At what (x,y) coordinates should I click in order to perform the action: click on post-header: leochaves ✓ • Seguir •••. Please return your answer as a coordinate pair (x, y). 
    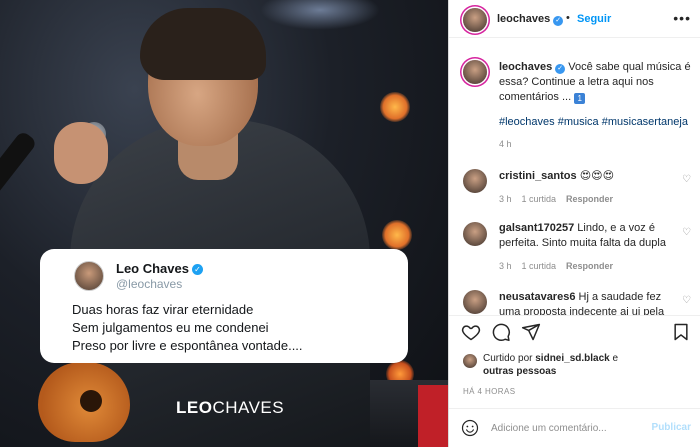
    Looking at the image, I should click on (574, 19).